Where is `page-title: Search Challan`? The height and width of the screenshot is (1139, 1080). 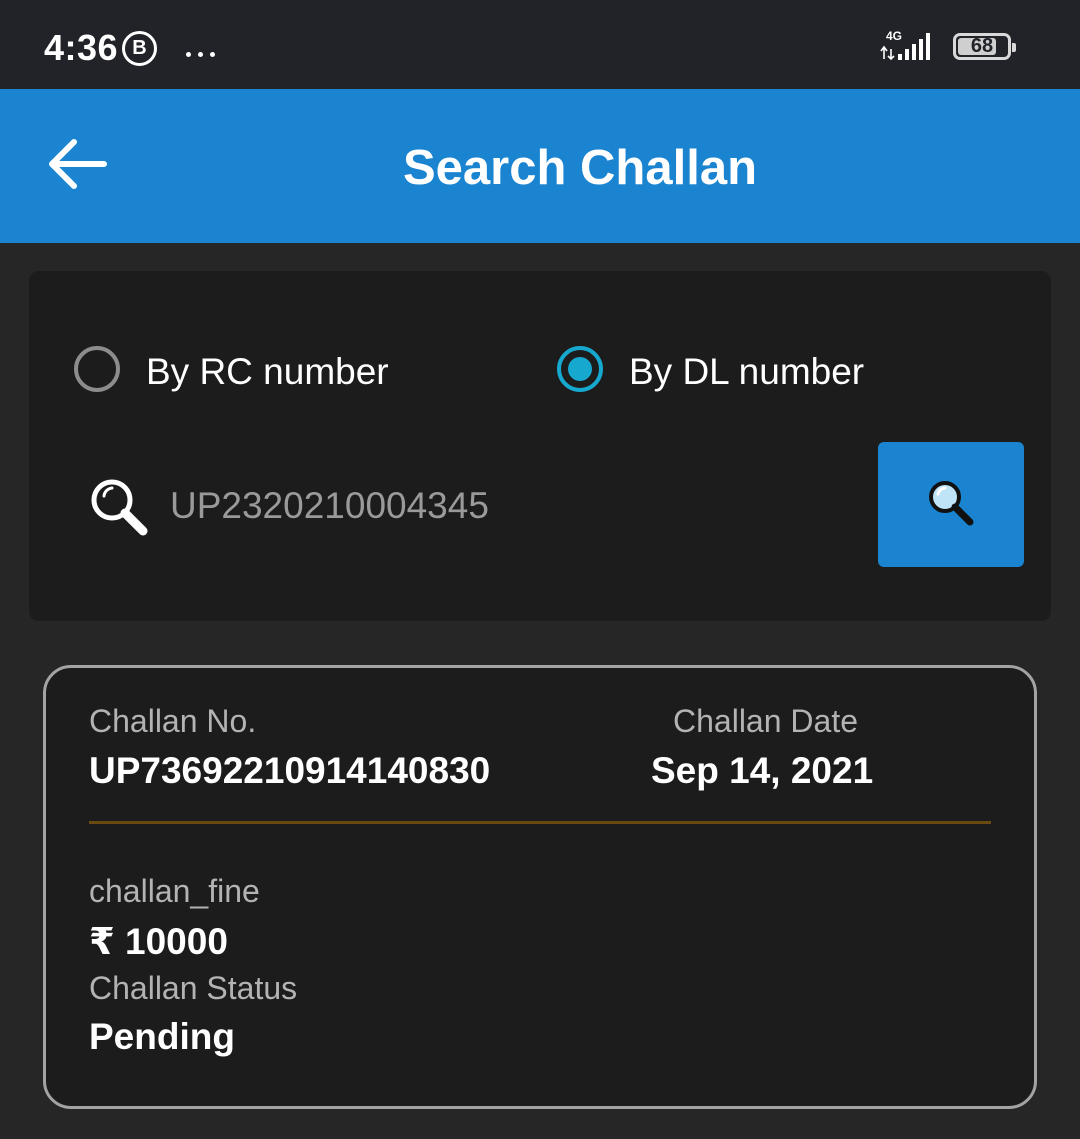 page-title: Search Challan is located at coordinates (580, 168).